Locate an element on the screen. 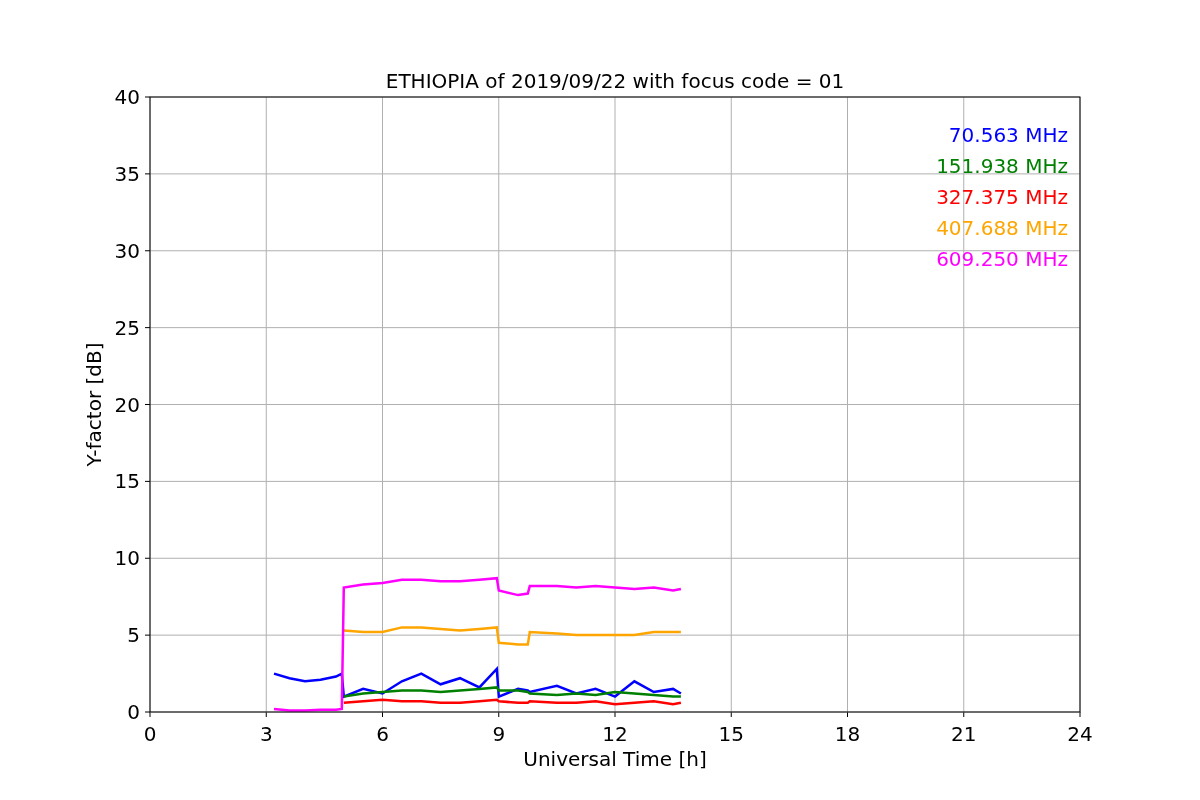 The image size is (1200, 800). y-tick-label: 15 is located at coordinates (127, 481).